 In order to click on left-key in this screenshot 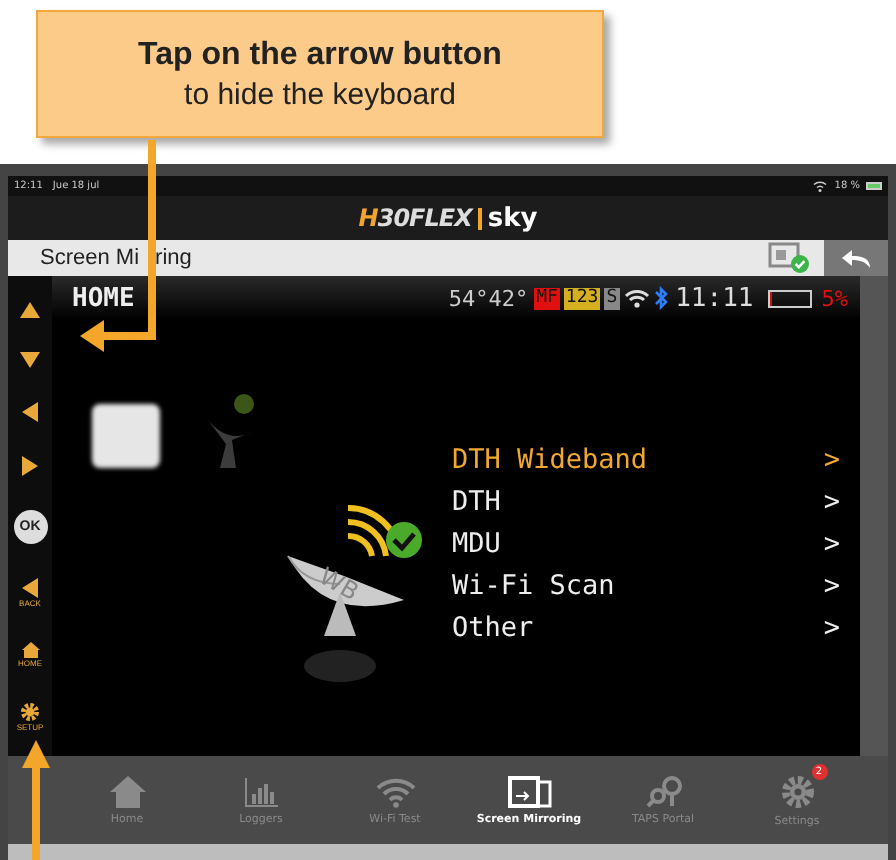, I will do `click(30, 411)`.